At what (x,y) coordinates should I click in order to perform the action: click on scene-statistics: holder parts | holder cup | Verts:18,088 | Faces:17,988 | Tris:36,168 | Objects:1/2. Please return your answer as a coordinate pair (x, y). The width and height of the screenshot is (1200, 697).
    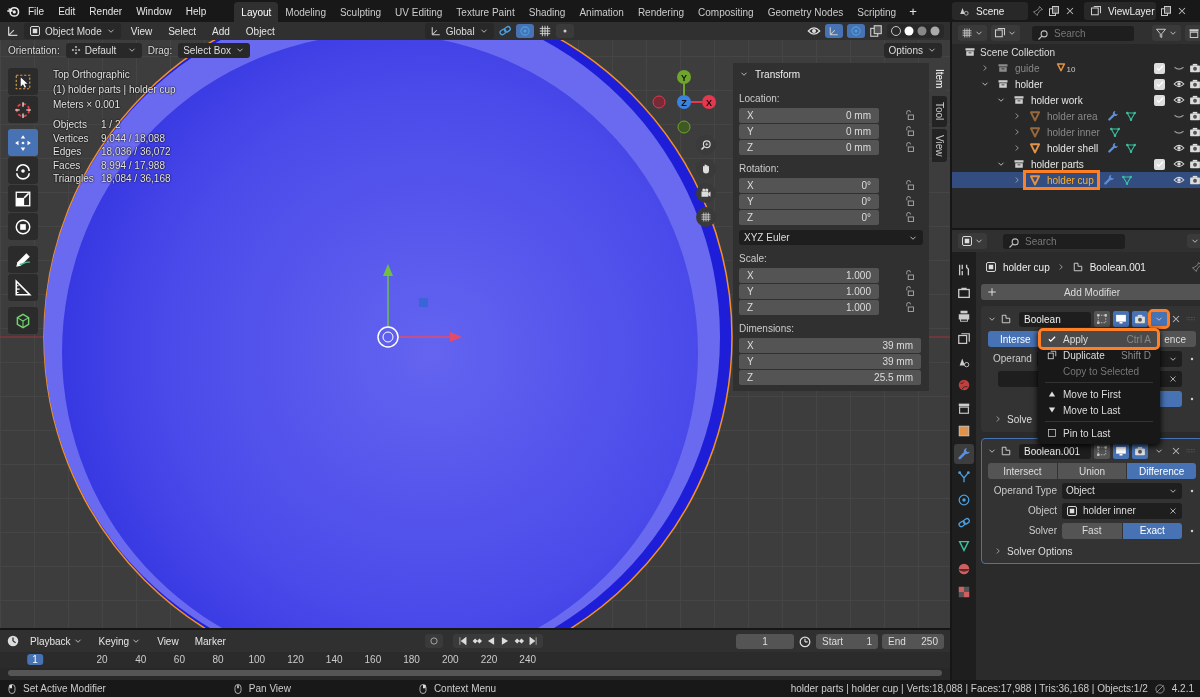
    Looking at the image, I should click on (969, 688).